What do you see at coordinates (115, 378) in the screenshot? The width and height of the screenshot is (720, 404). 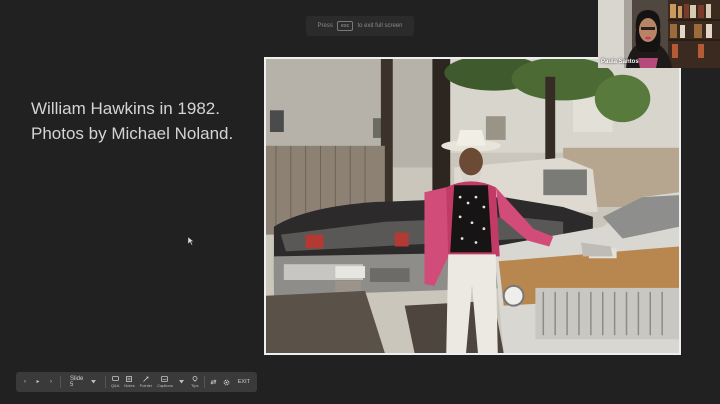 I see `qa-icon` at bounding box center [115, 378].